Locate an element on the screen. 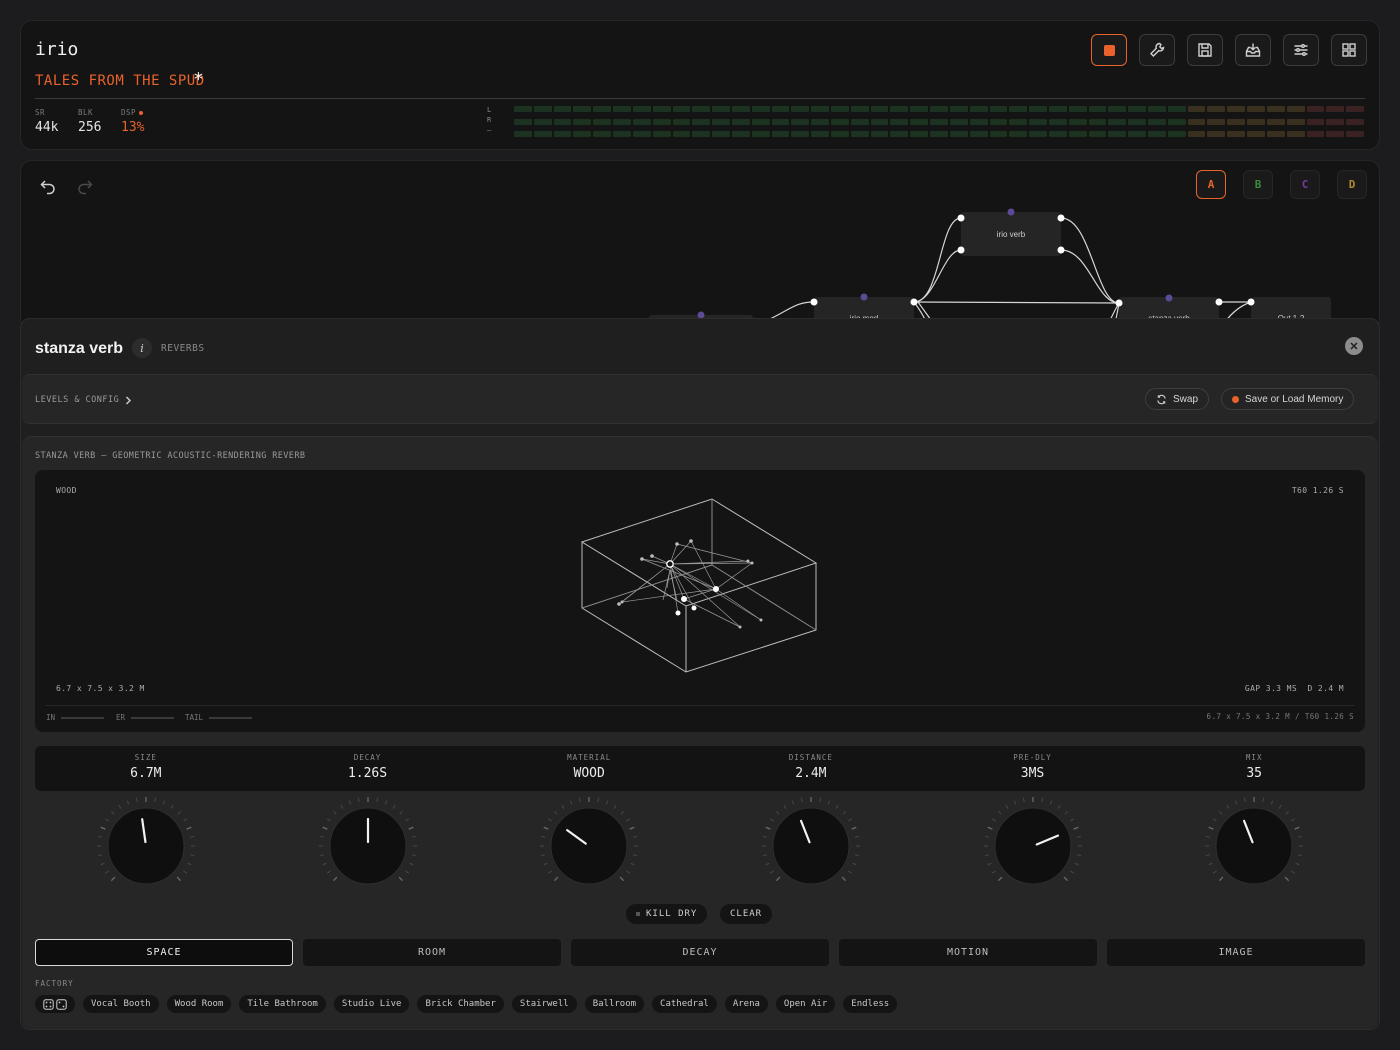 The height and width of the screenshot is (1050, 1400). knob-size is located at coordinates (146, 846).